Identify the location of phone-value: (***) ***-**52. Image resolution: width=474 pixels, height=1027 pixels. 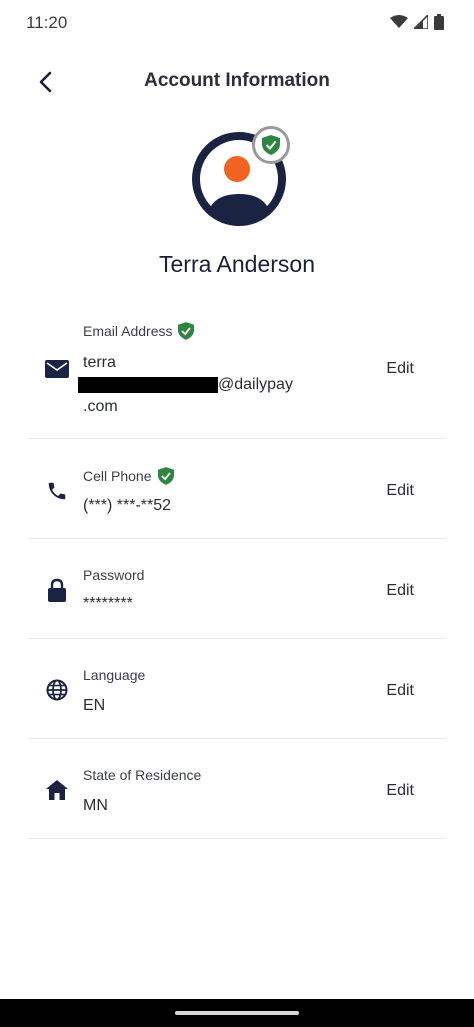
(127, 505).